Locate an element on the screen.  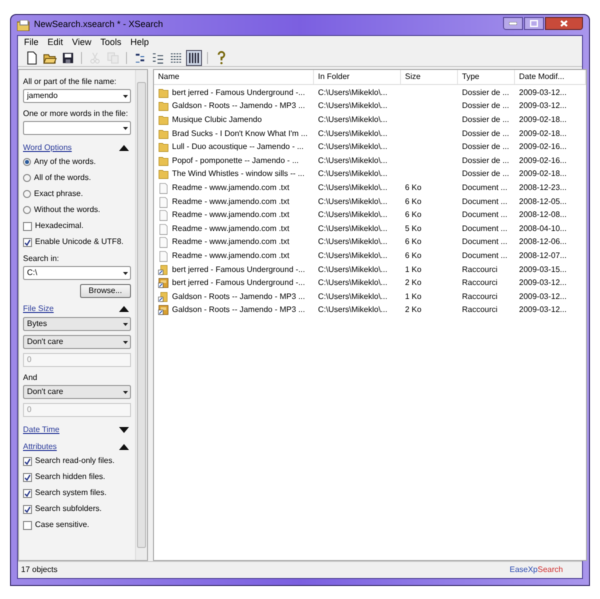
radio-label: Exact phrase. is located at coordinates (58, 194).